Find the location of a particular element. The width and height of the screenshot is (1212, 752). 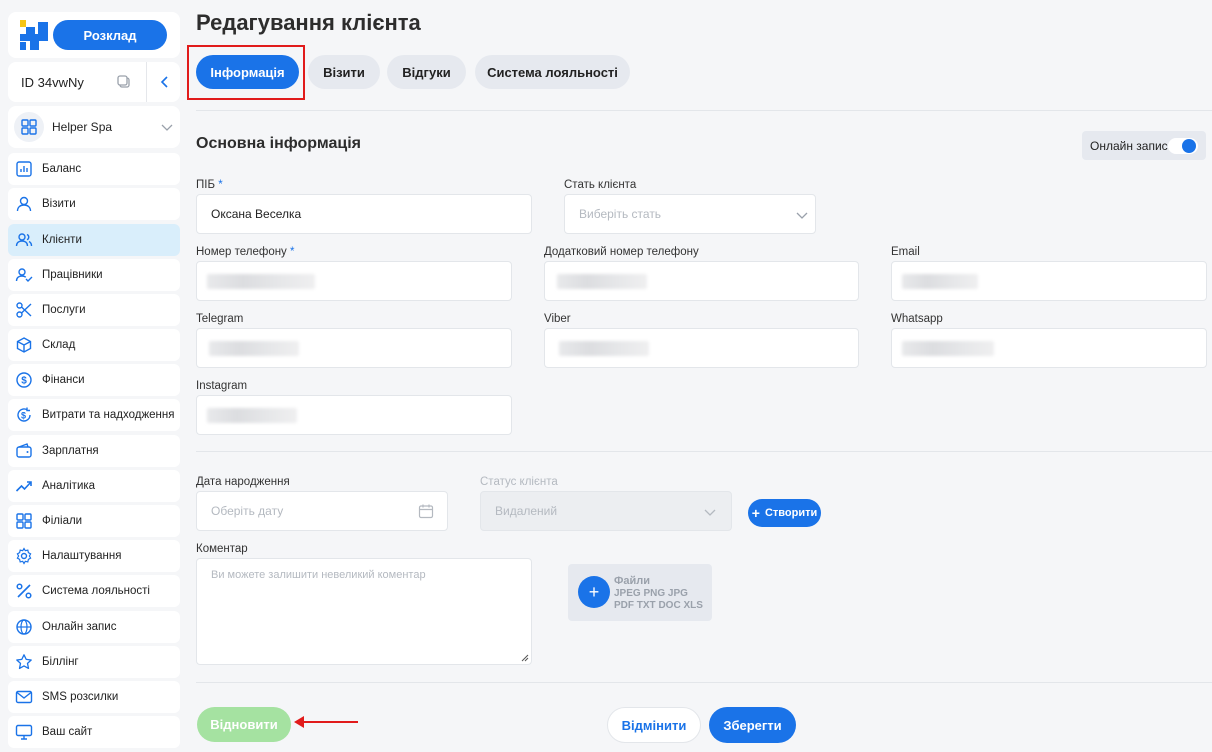

extra-phone-field is located at coordinates (701, 281).